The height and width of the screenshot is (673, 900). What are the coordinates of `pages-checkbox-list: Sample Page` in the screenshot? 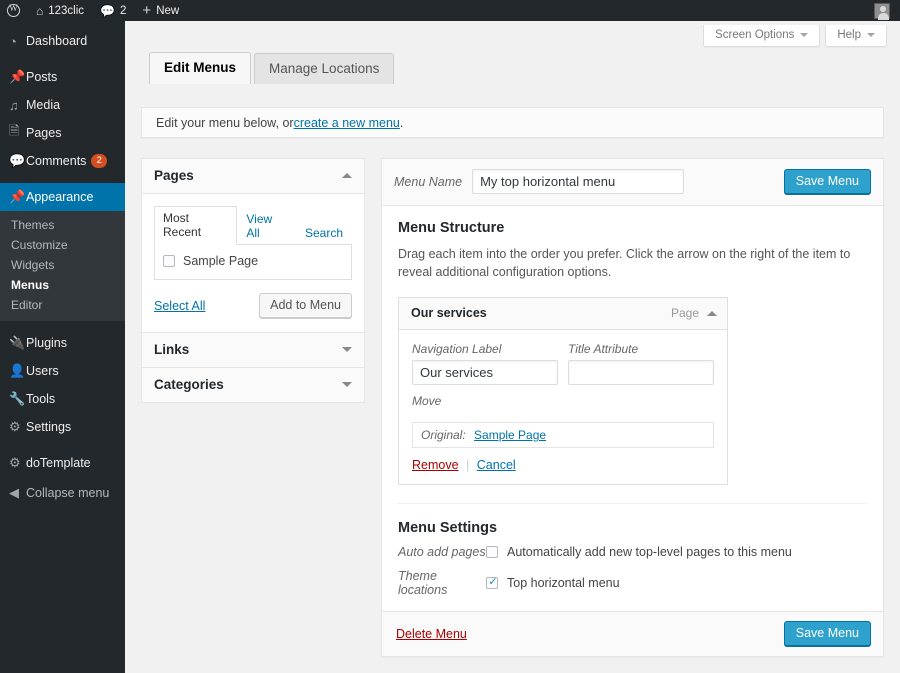 It's located at (253, 262).